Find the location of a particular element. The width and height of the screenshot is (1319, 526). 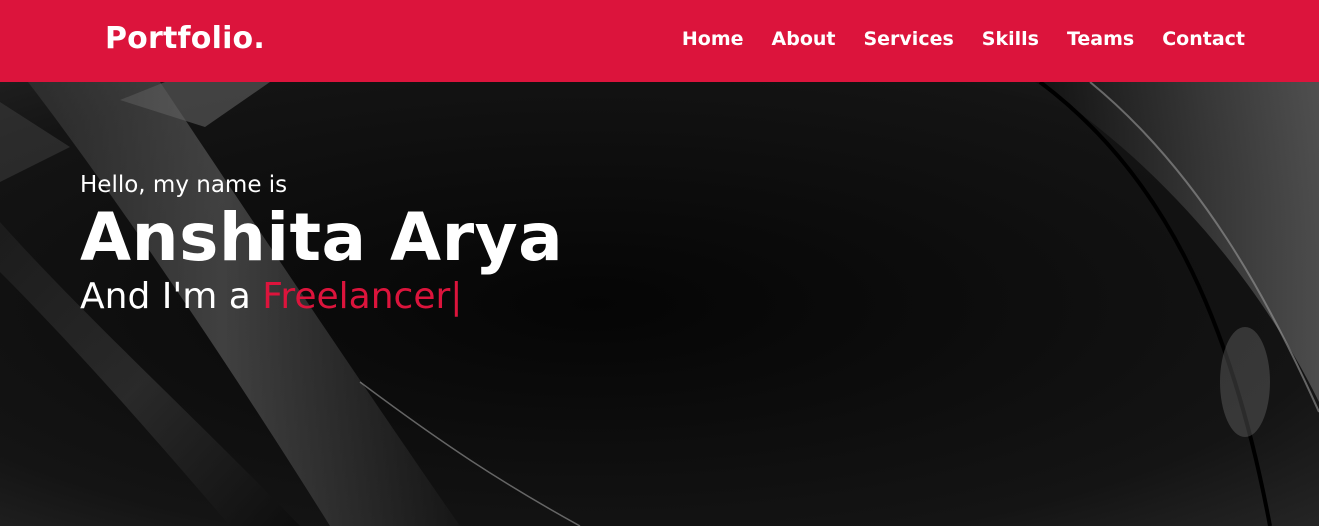

brand-text: Portfolio is located at coordinates (179, 38).